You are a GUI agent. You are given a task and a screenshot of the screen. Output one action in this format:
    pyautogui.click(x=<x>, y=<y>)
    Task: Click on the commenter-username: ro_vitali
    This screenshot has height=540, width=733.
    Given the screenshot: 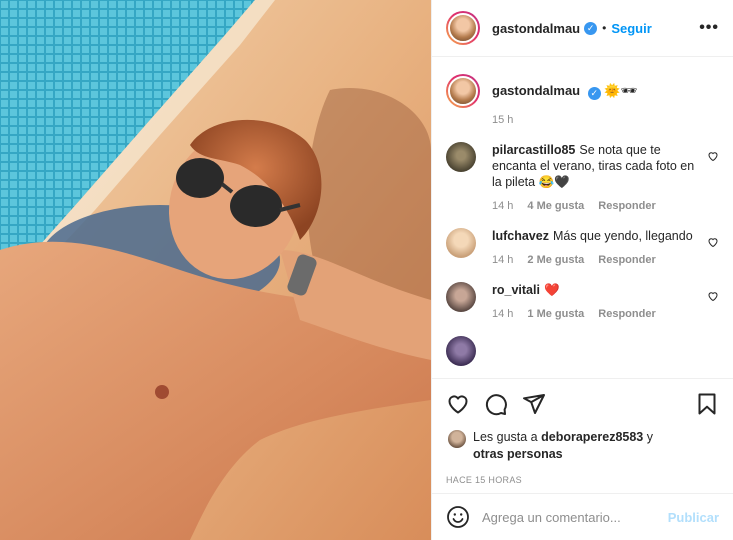 What is the action you would take?
    pyautogui.click(x=516, y=290)
    